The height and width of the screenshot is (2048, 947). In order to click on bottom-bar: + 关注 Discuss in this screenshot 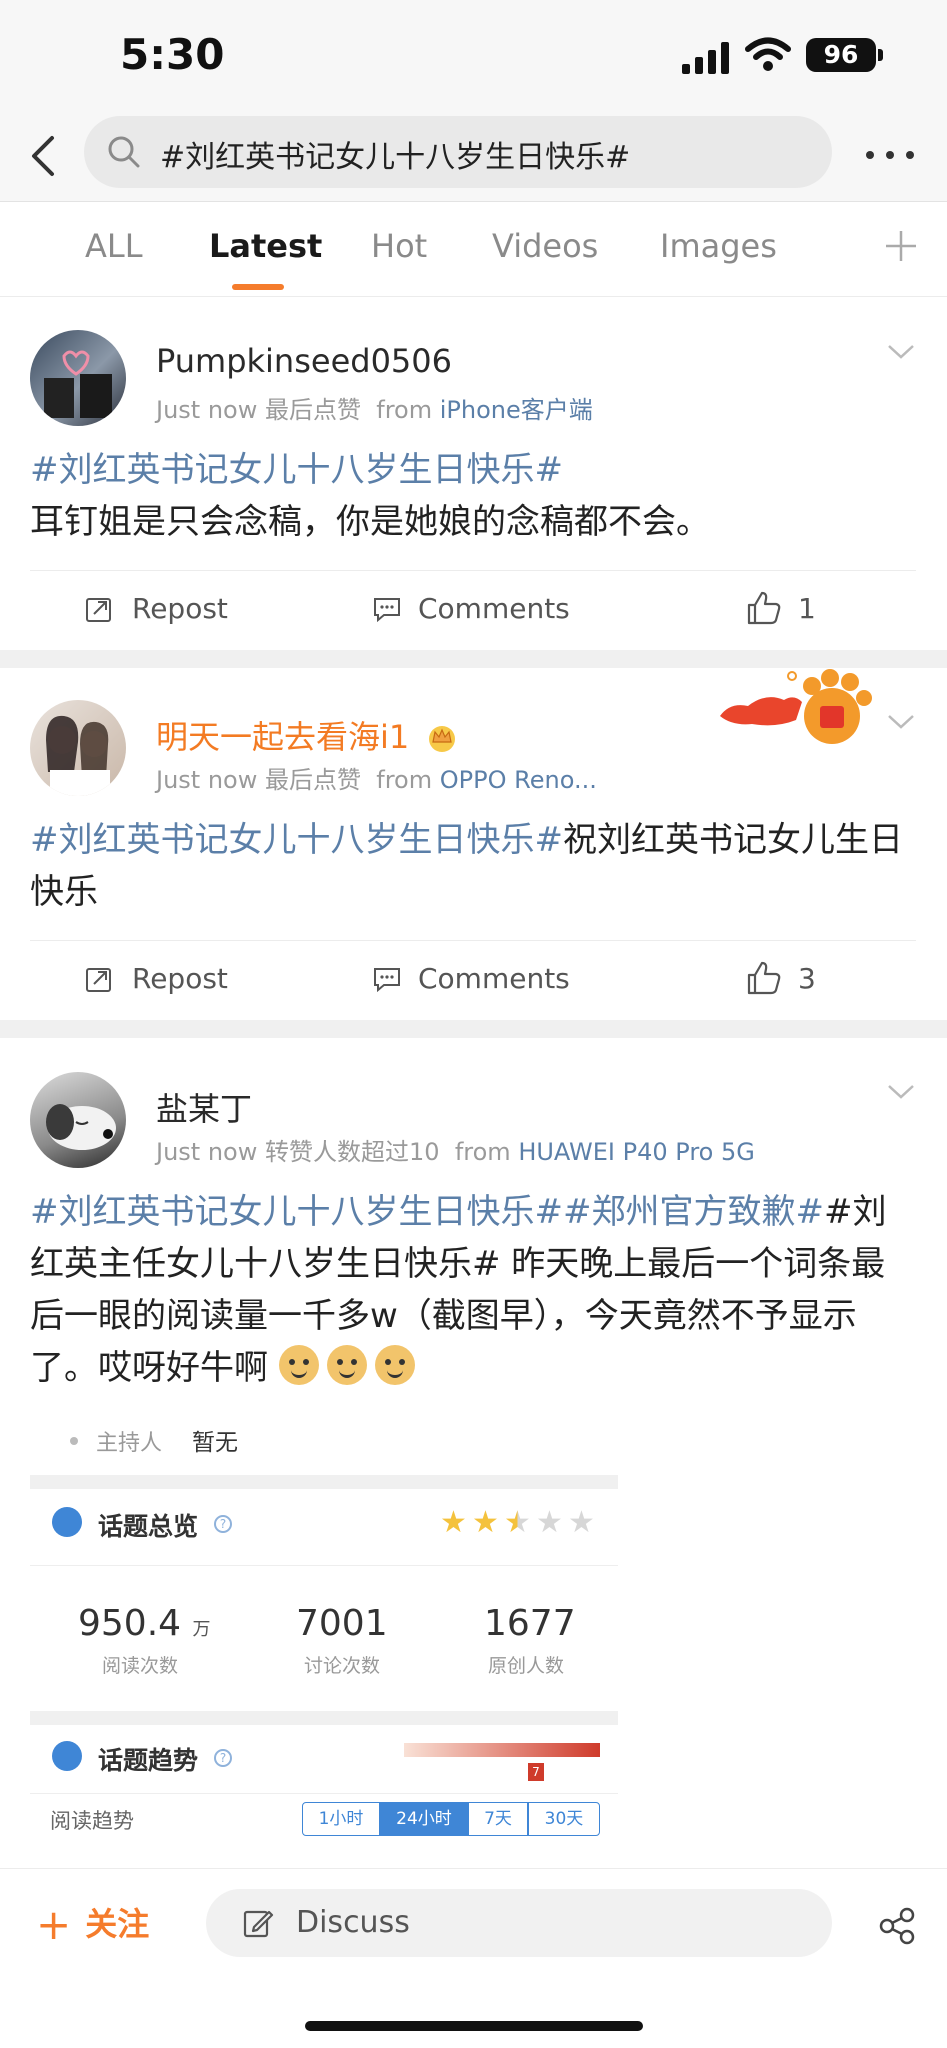, I will do `click(473, 1958)`.